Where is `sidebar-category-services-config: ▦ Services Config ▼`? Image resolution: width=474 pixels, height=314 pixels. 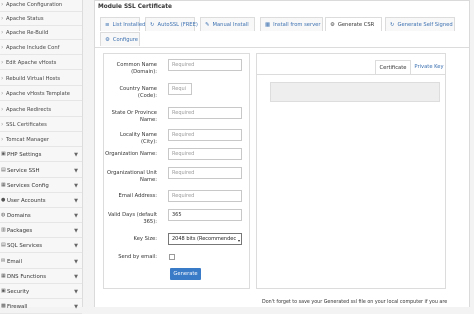
sidebar-category-services-config: ▦ Services Config ▼ is located at coordinates (41, 186).